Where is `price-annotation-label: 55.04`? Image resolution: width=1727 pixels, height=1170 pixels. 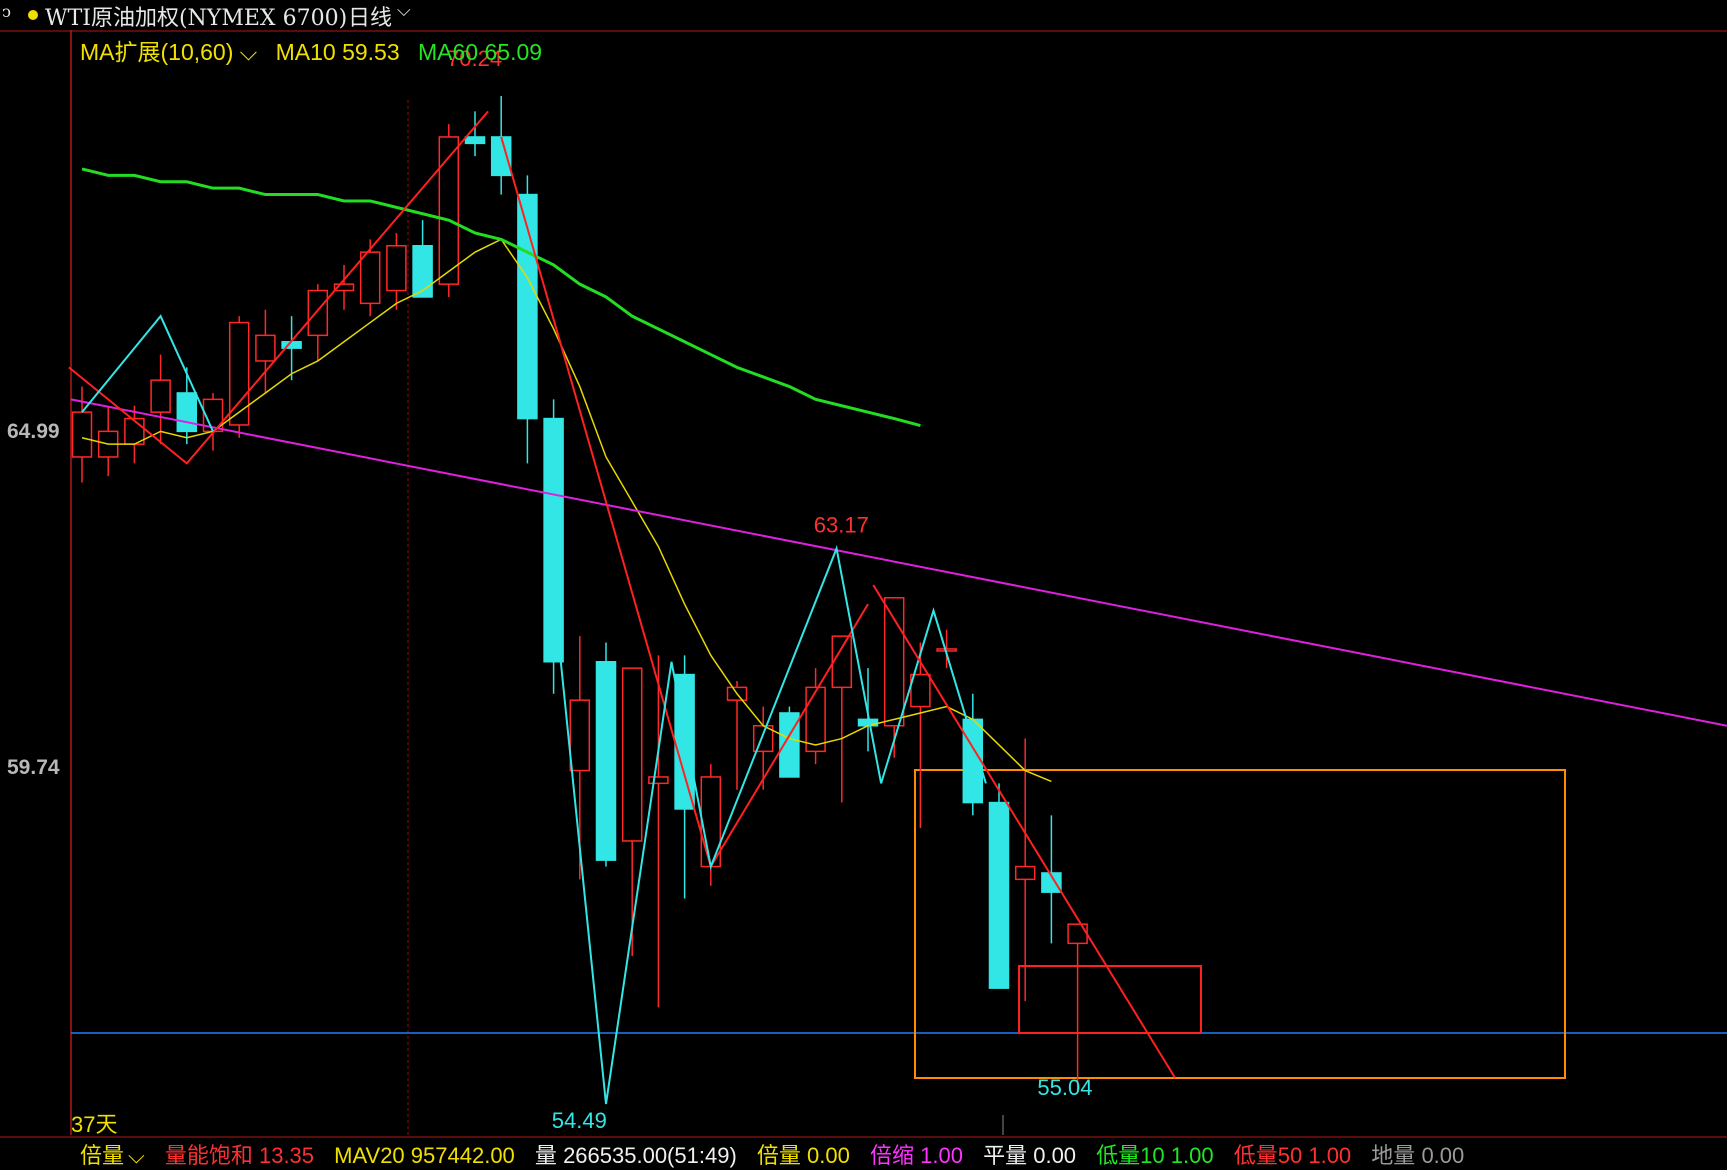 price-annotation-label: 55.04 is located at coordinates (1064, 1087).